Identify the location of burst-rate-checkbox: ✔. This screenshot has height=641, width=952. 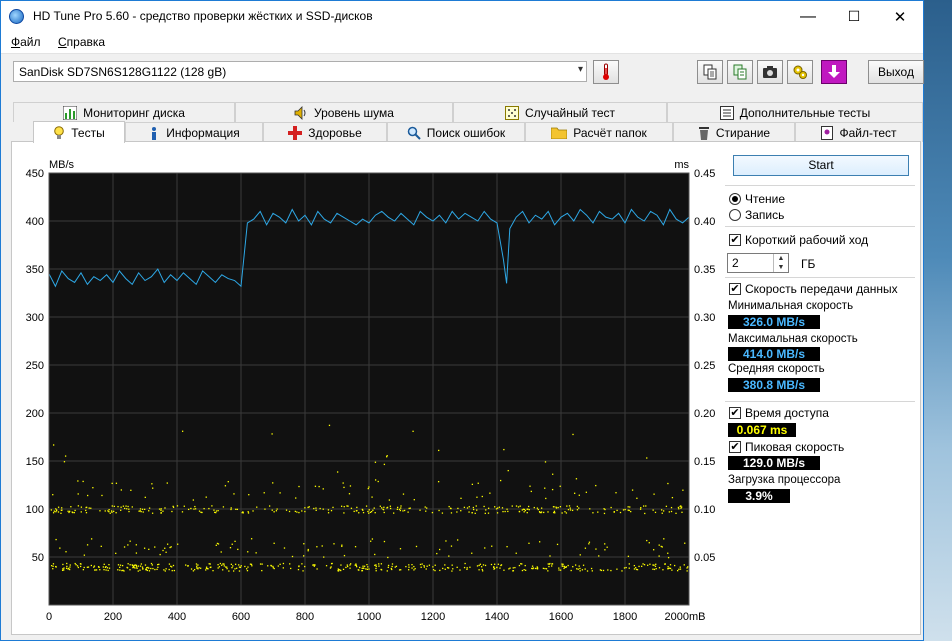
(735, 447).